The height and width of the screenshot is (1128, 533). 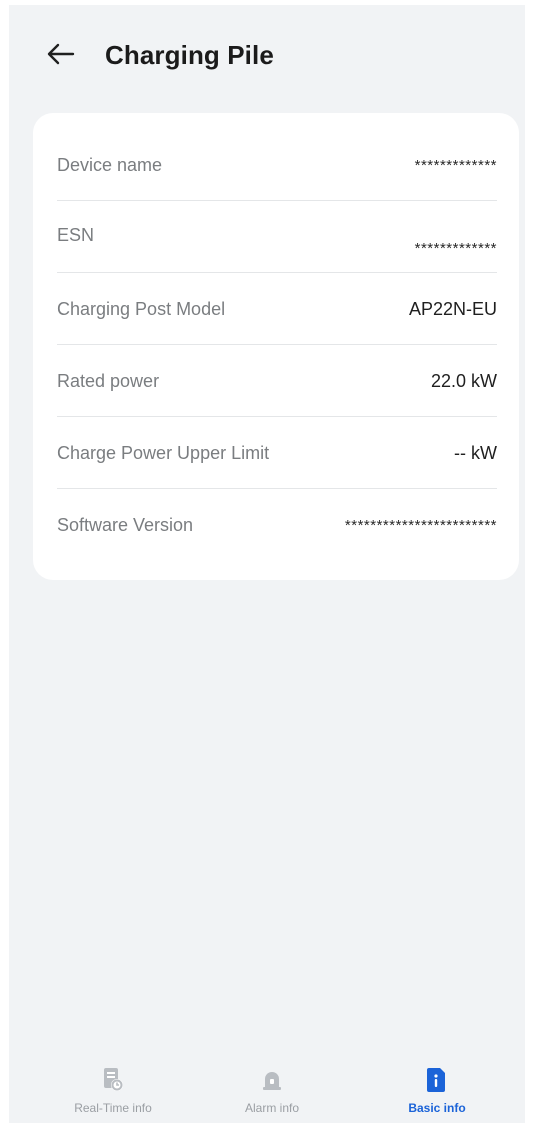 What do you see at coordinates (110, 164) in the screenshot?
I see `device-name-label: Device name` at bounding box center [110, 164].